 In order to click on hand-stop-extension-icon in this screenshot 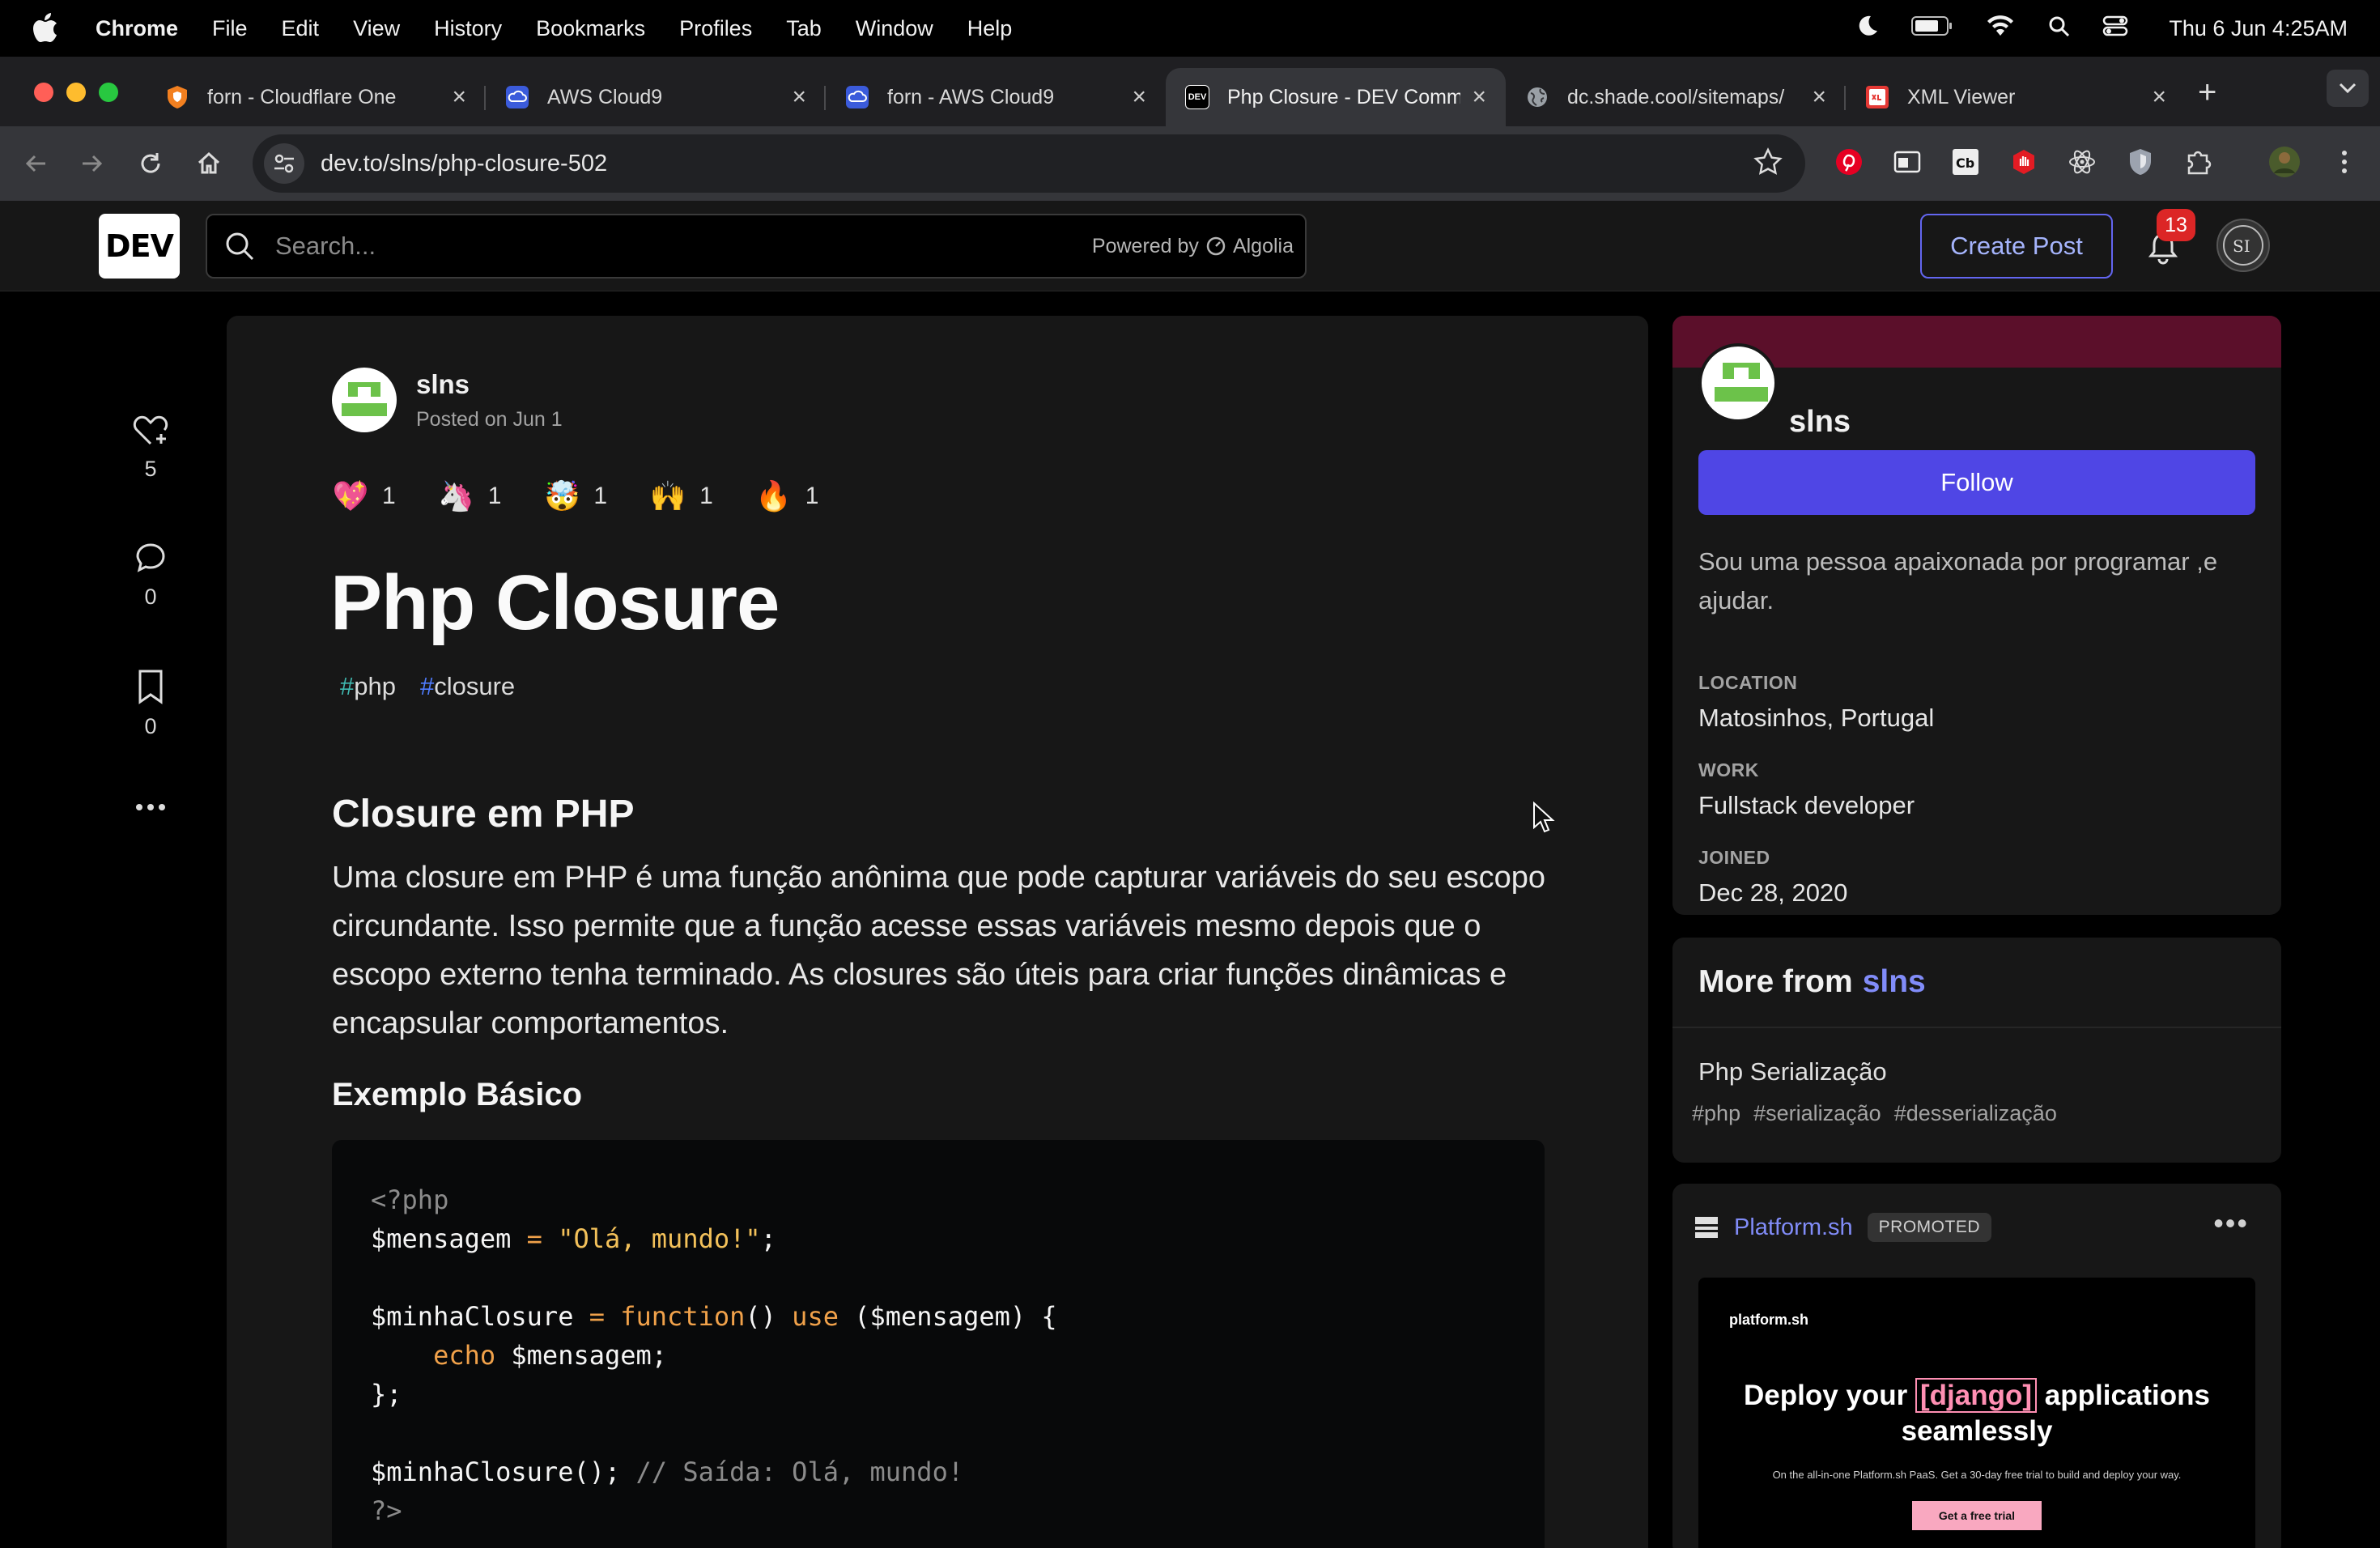, I will do `click(2024, 162)`.